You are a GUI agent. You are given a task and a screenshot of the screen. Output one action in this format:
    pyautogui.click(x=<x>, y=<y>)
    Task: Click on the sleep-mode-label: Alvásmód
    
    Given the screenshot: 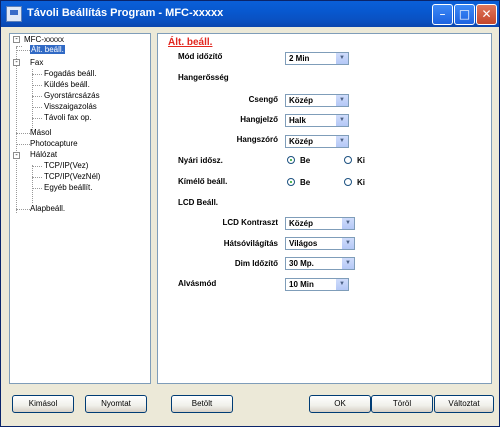 What is the action you would take?
    pyautogui.click(x=197, y=283)
    